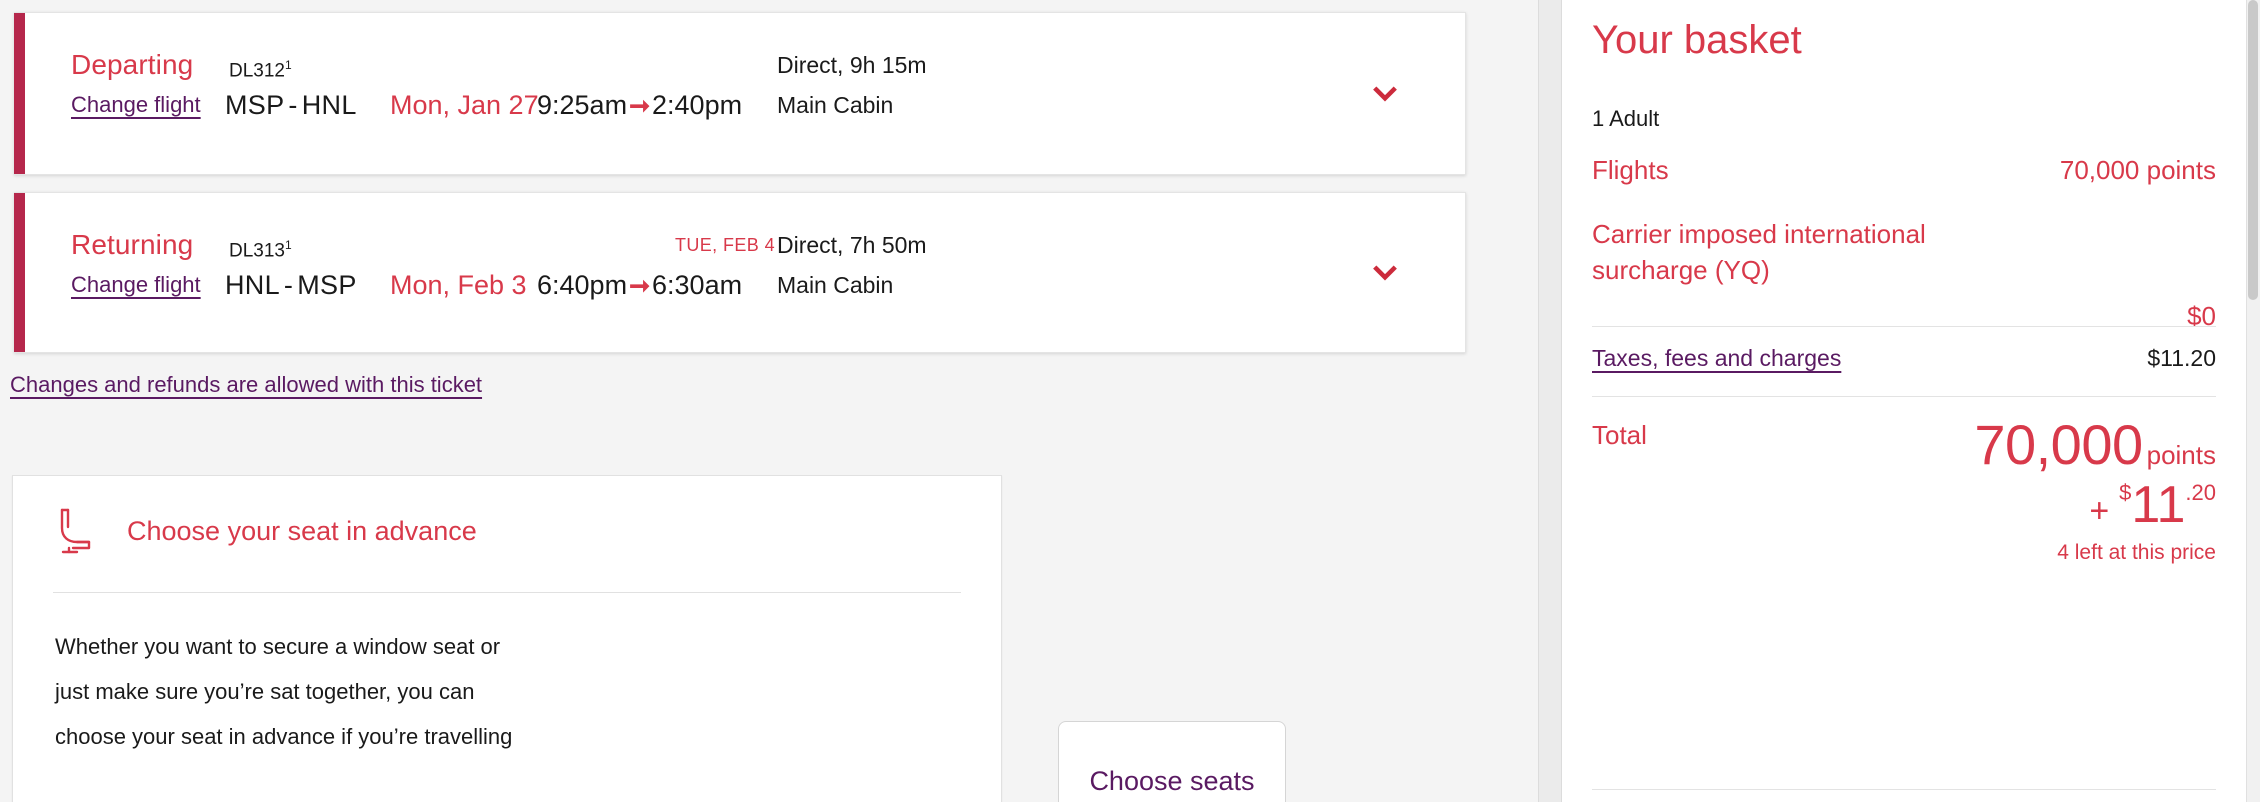 This screenshot has height=802, width=2260. What do you see at coordinates (458, 285) in the screenshot?
I see `flight-date: Mon, Feb 3` at bounding box center [458, 285].